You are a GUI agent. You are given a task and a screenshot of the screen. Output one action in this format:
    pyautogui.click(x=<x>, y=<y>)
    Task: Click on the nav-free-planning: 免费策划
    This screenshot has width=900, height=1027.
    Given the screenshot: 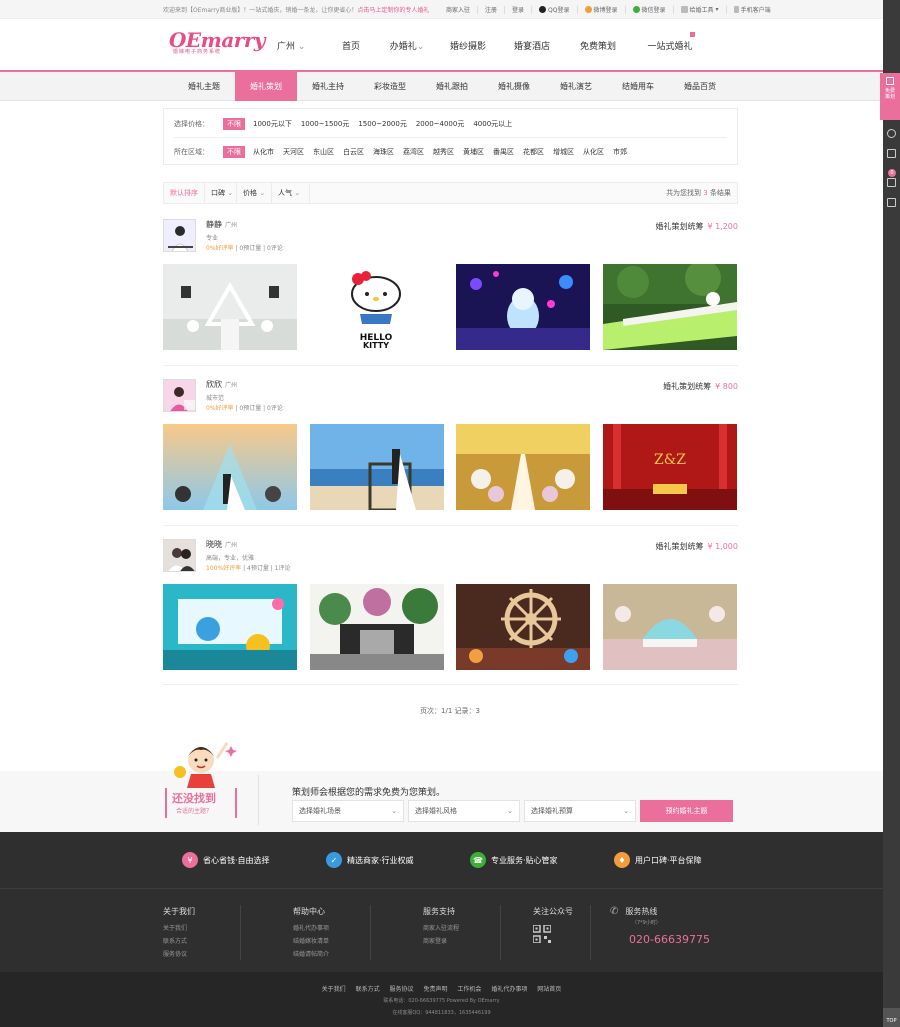 What is the action you would take?
    pyautogui.click(x=598, y=45)
    